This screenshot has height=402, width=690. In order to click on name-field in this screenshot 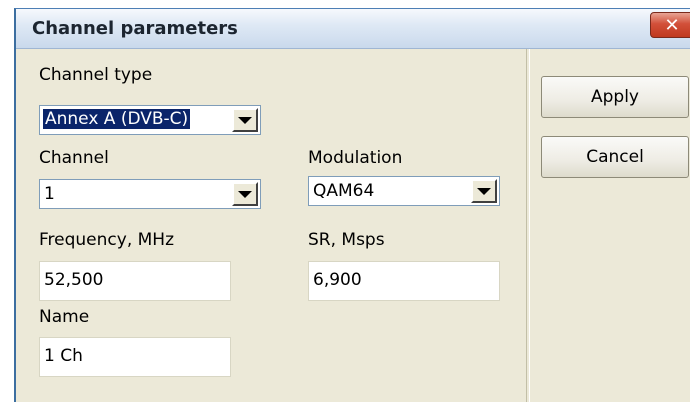, I will do `click(135, 357)`.